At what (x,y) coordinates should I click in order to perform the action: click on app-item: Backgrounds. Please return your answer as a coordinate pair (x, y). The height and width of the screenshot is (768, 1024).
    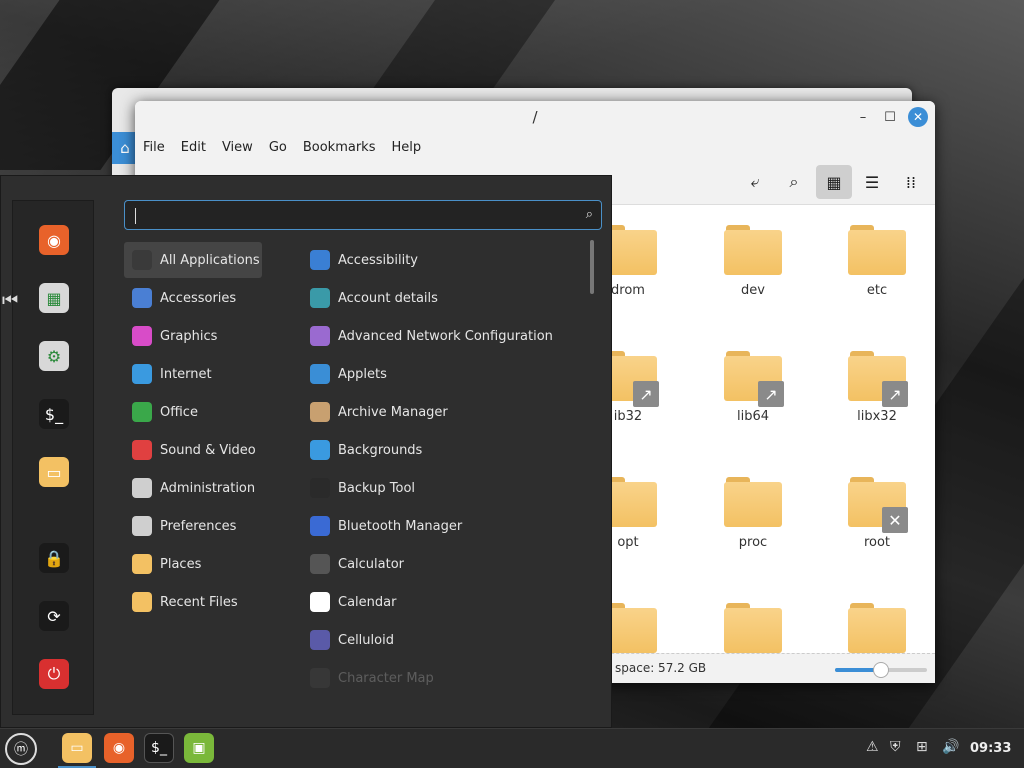
    Looking at the image, I should click on (442, 450).